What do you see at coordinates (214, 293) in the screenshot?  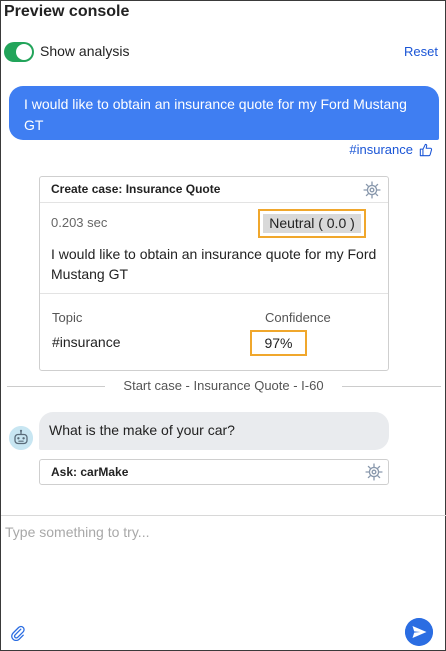 I see `card-divider` at bounding box center [214, 293].